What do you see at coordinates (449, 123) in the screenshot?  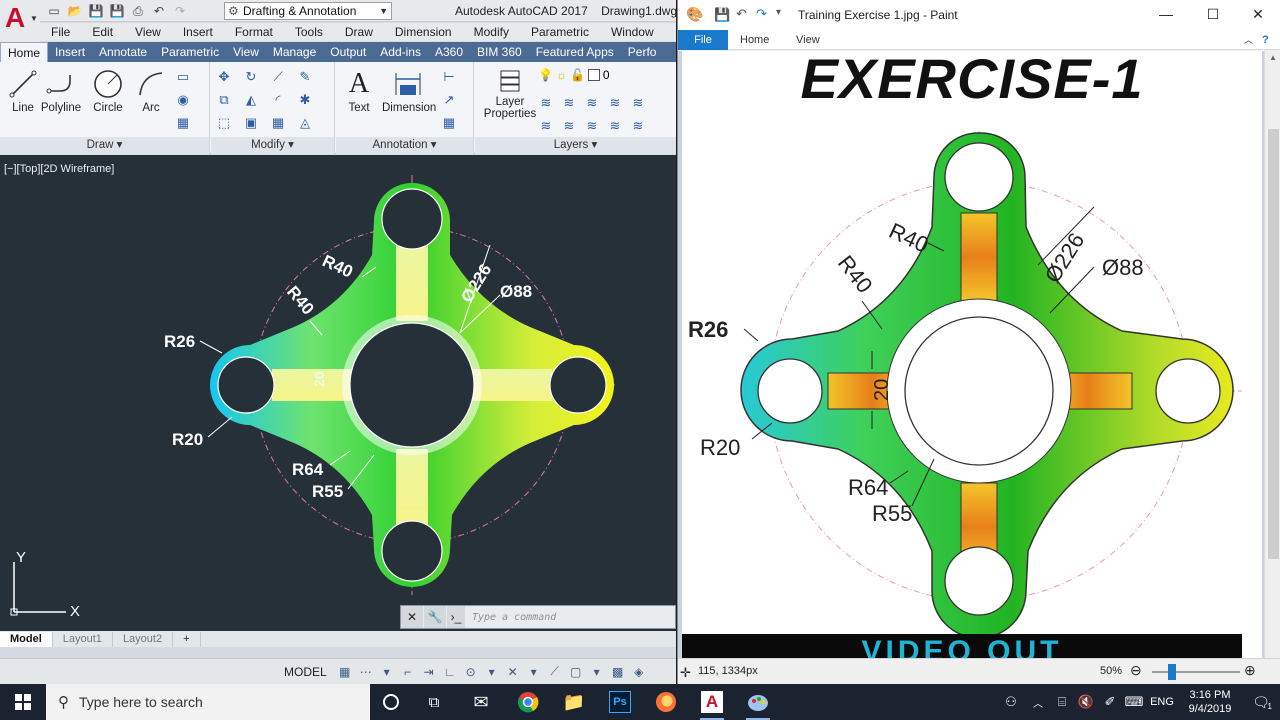 I see `table-icon: ▦` at bounding box center [449, 123].